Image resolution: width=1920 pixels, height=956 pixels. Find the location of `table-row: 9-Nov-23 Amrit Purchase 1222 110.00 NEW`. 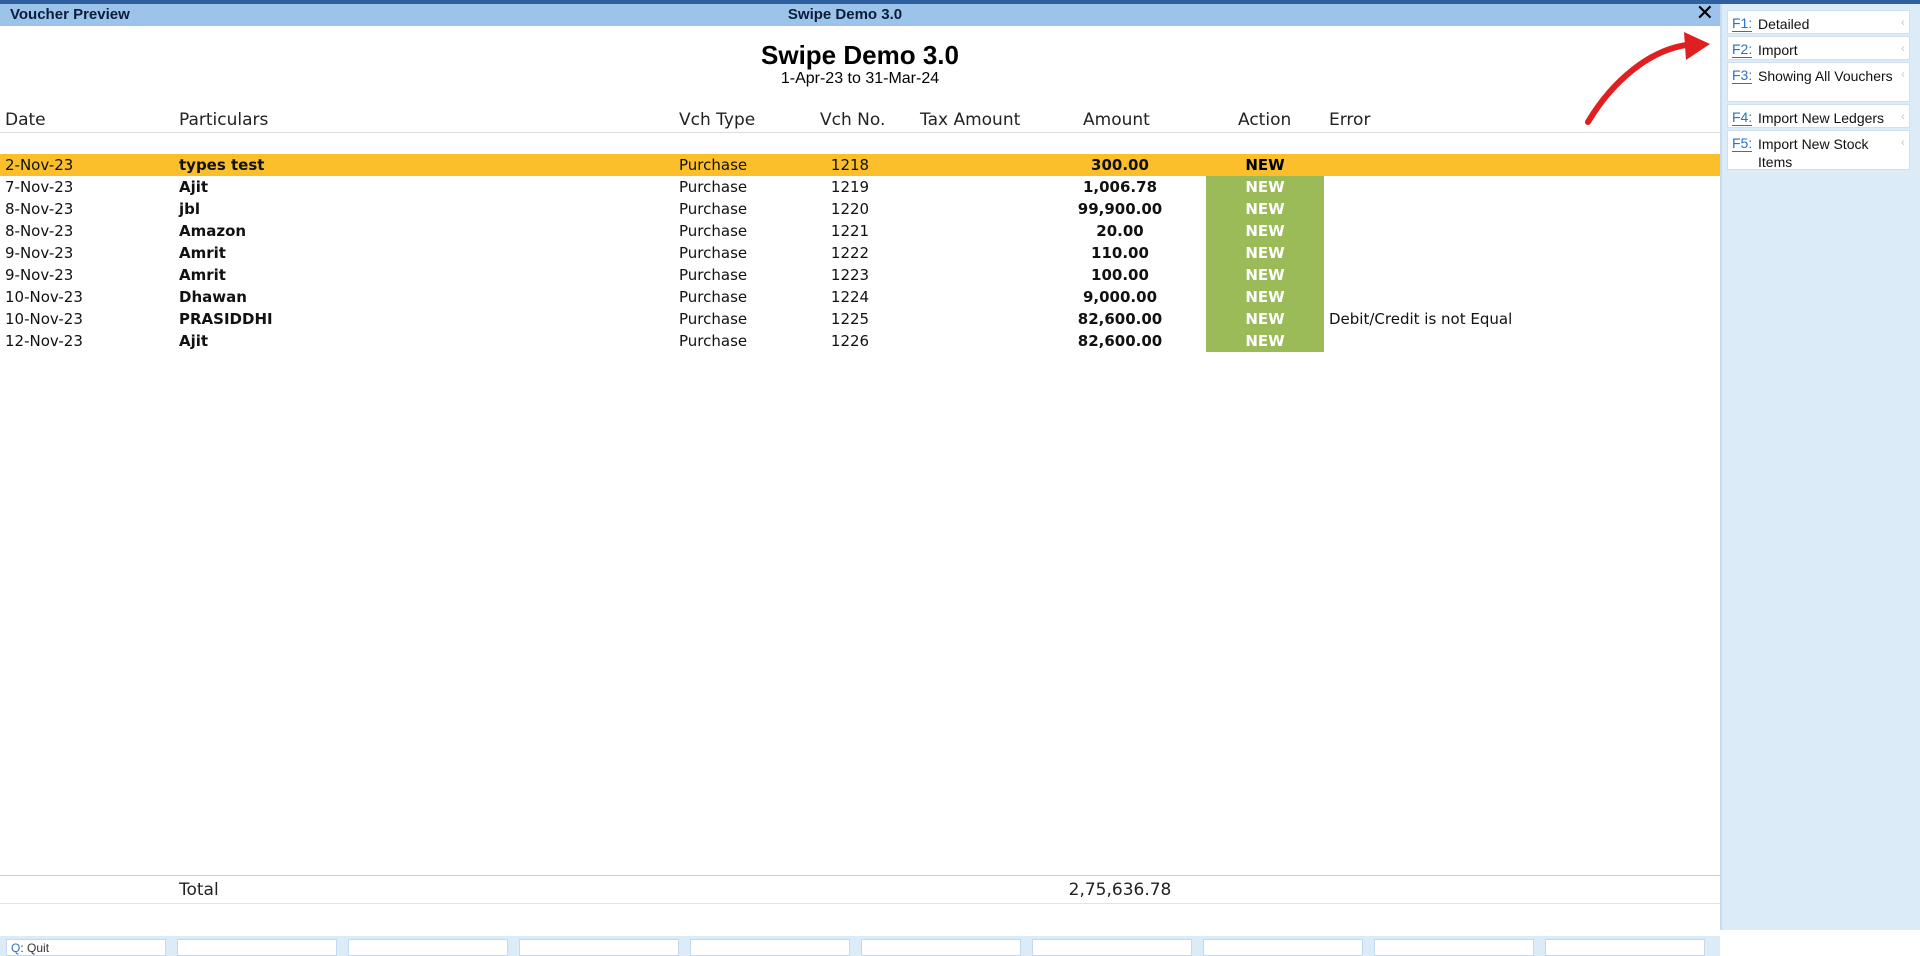

table-row: 9-Nov-23 Amrit Purchase 1222 110.00 NEW is located at coordinates (860, 253).